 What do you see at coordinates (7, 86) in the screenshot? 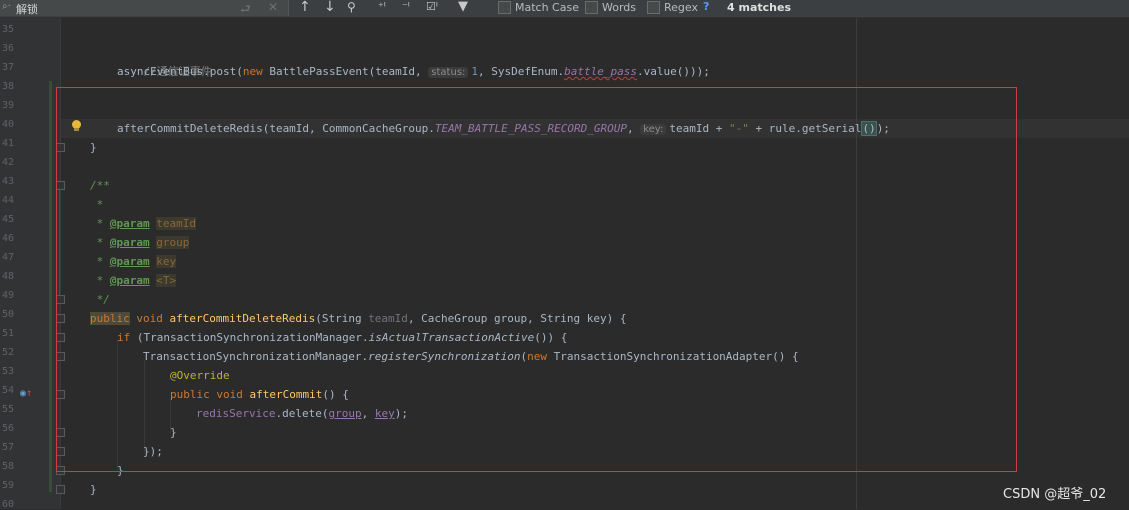
I see `line-number: 38` at bounding box center [7, 86].